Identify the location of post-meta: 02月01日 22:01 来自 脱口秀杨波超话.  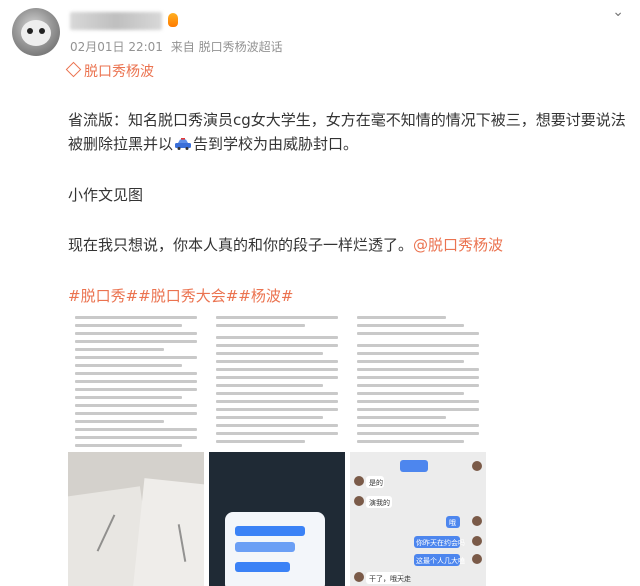
(176, 46).